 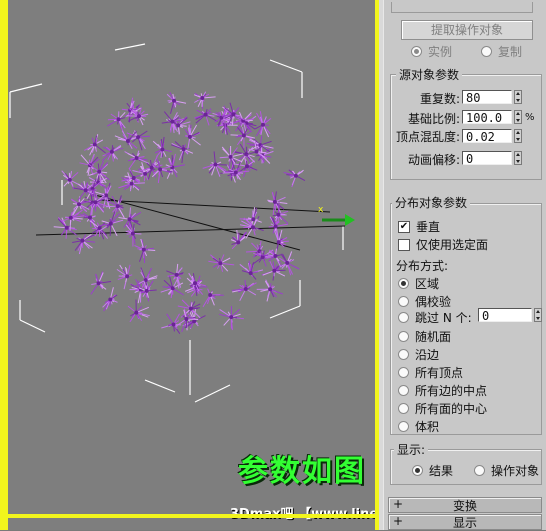 I want to click on method-label: 跳过 N 个:, so click(x=443, y=317).